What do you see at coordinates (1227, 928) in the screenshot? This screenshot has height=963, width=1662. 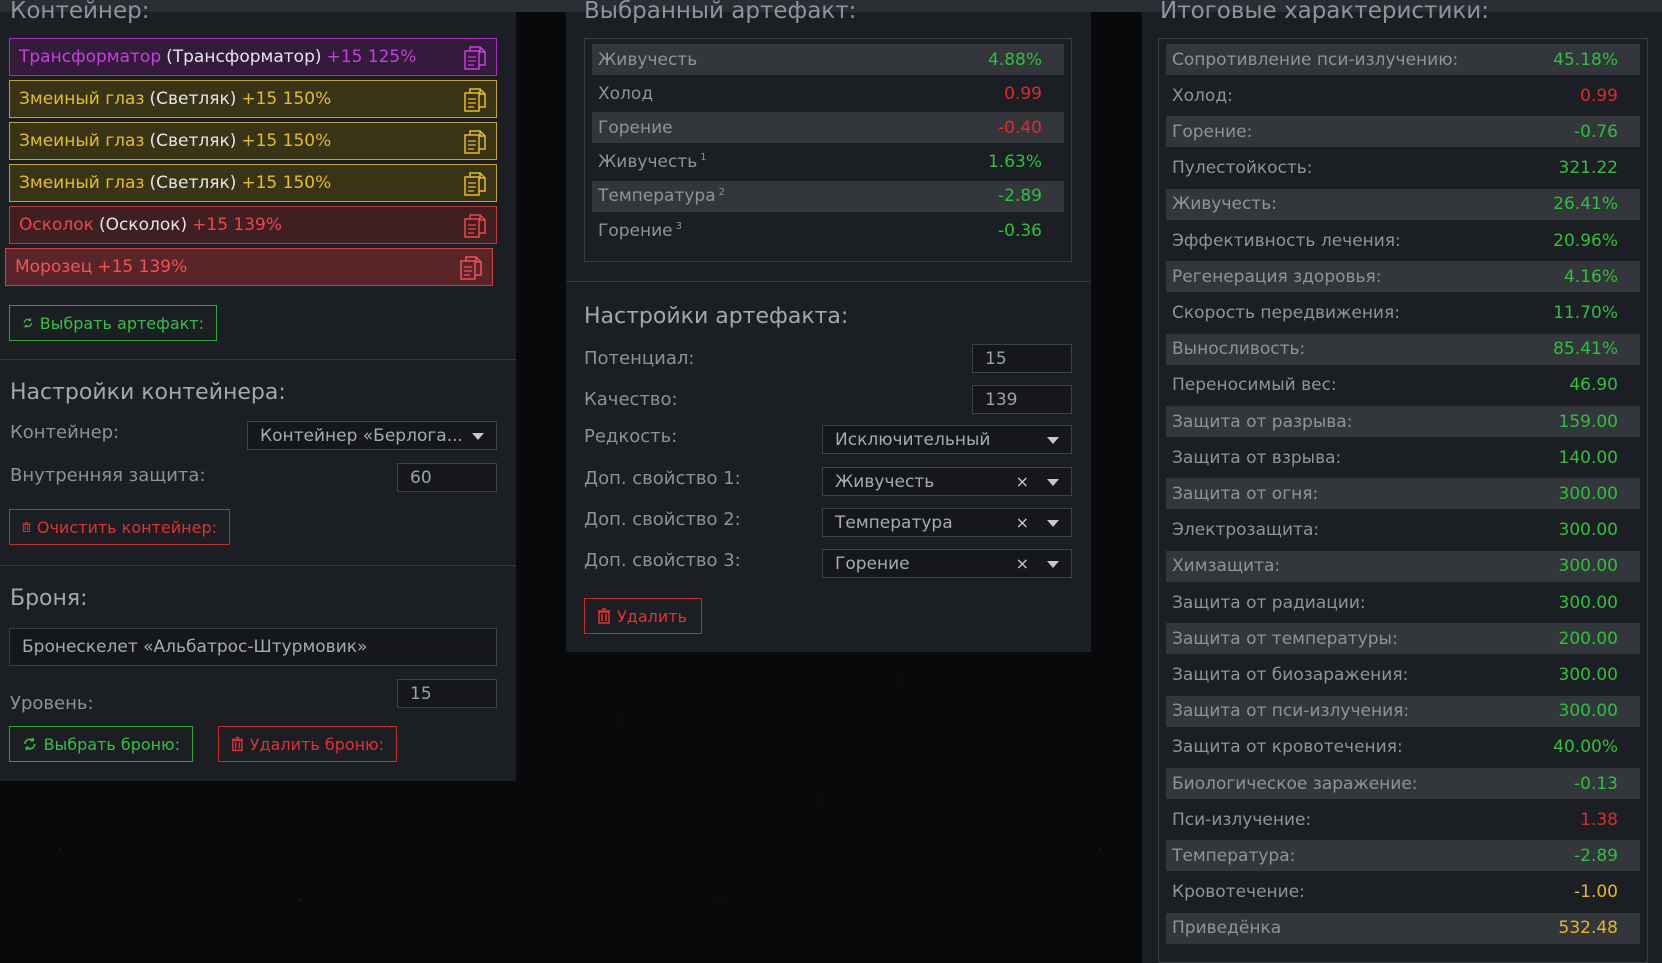 I see `stat-name: Приведёнка` at bounding box center [1227, 928].